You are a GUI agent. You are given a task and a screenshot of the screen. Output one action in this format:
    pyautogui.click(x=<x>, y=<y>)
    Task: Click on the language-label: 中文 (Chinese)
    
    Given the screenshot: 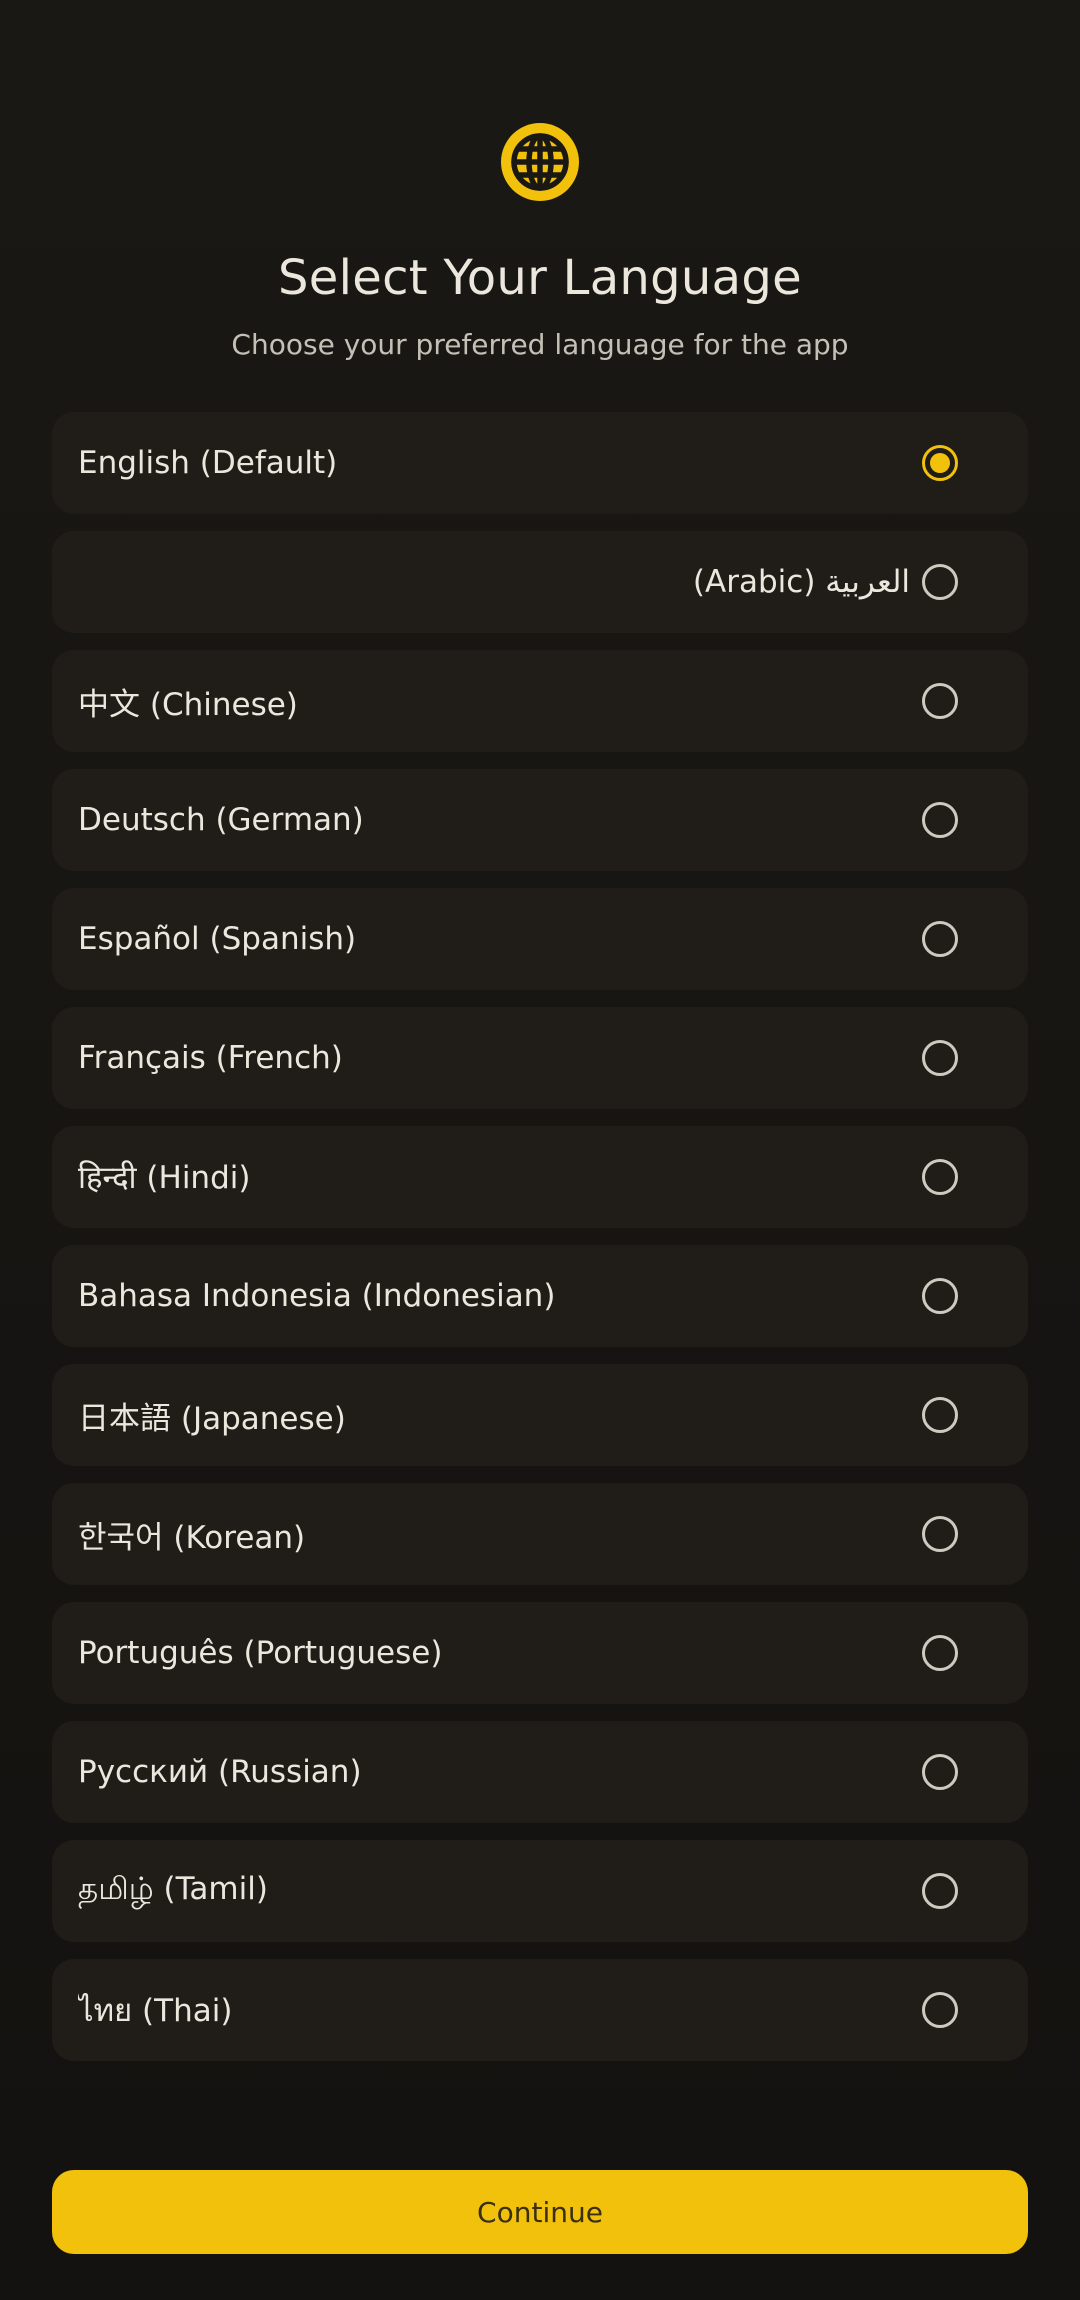 What is the action you would take?
    pyautogui.click(x=188, y=704)
    